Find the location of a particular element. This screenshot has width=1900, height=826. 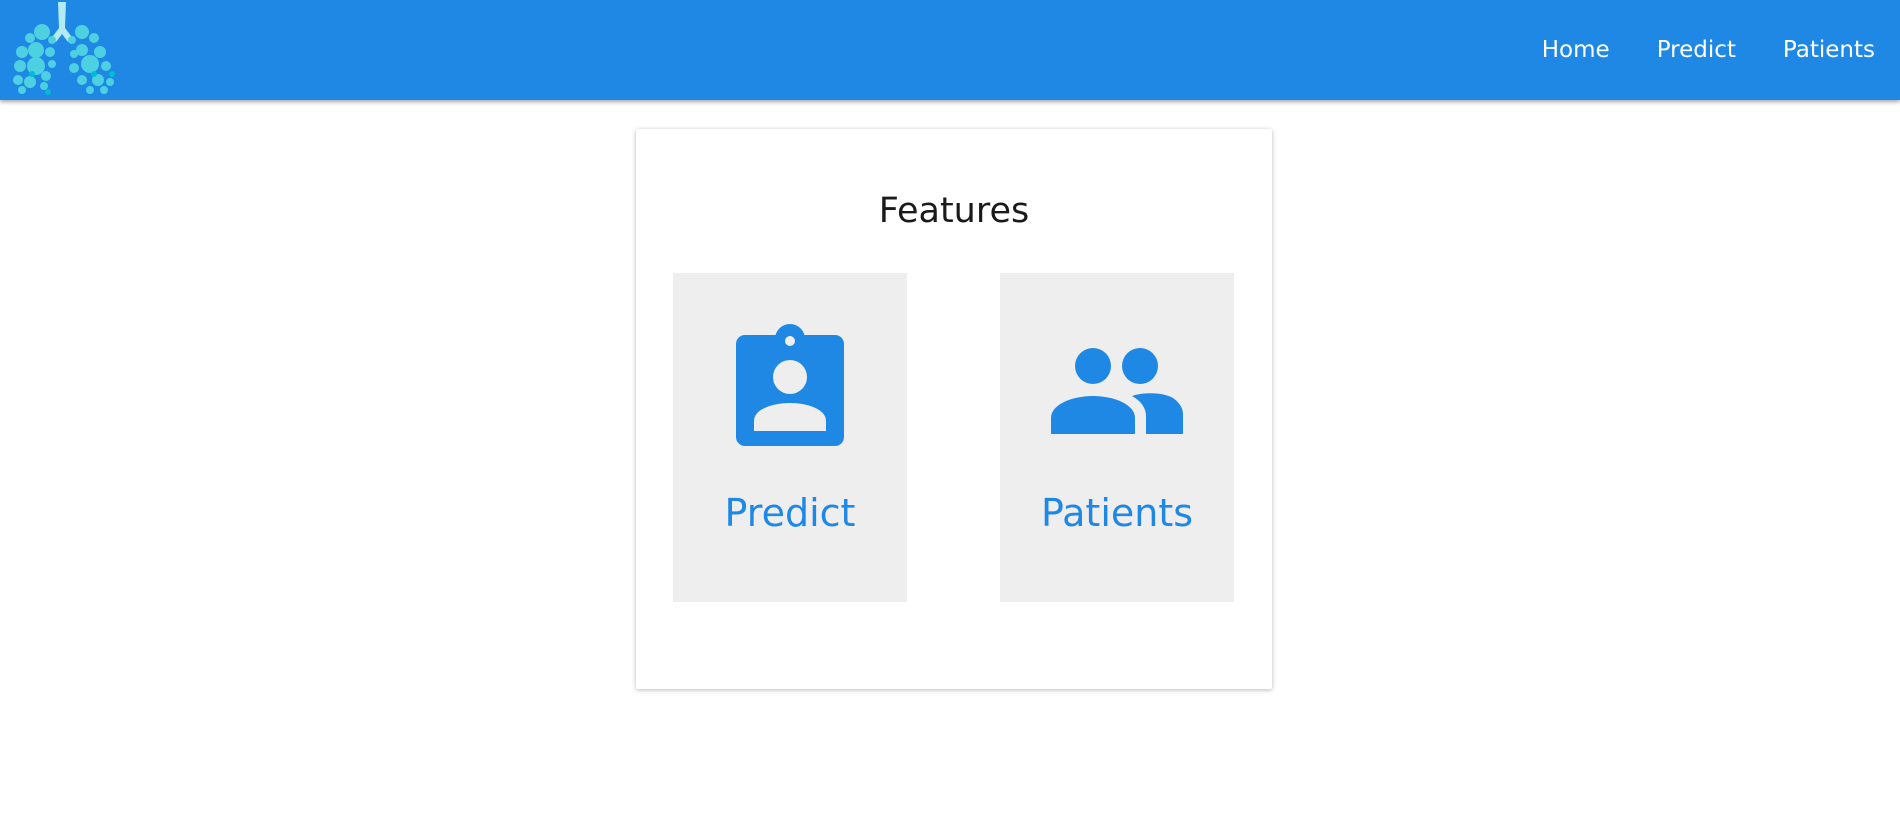

patients-feature-label: Patients is located at coordinates (1117, 513).